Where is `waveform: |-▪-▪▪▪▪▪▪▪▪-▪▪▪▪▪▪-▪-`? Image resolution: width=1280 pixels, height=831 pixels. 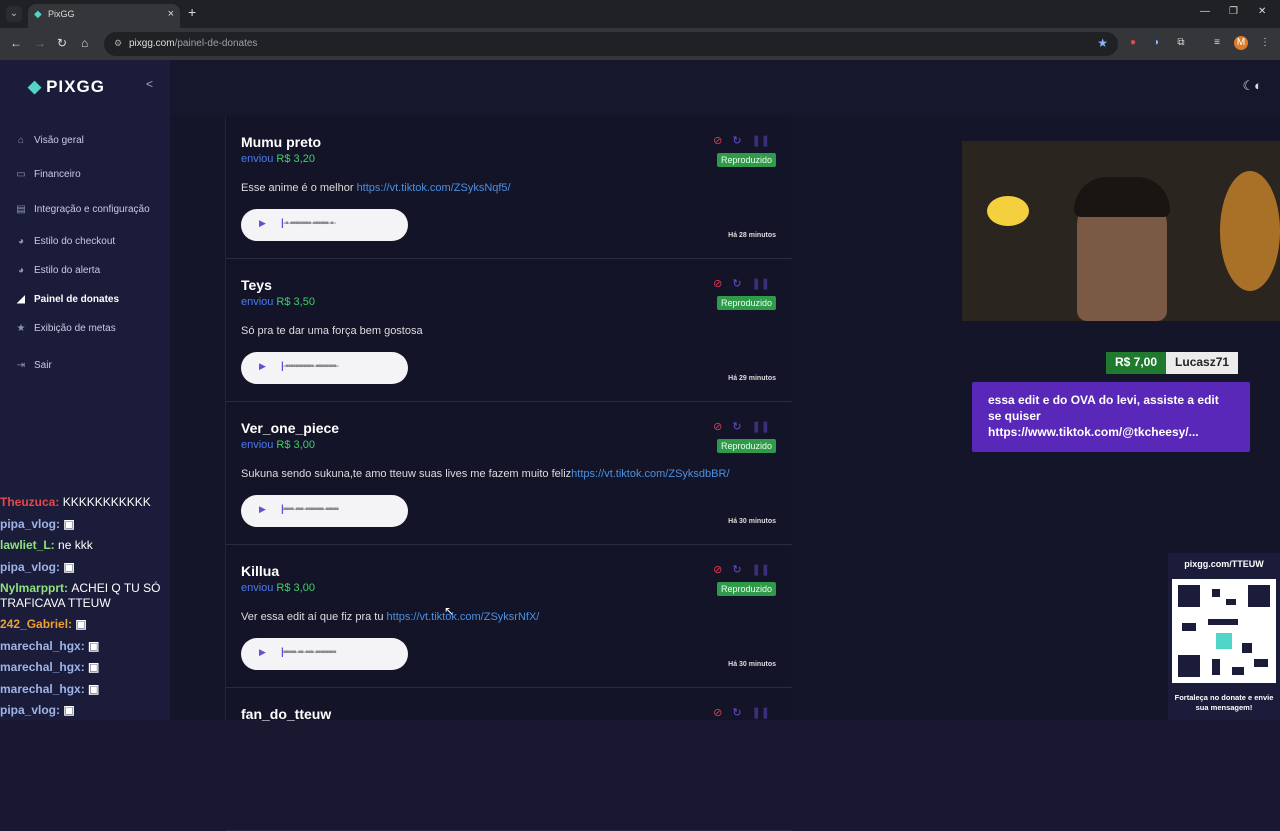 waveform: |-▪-▪▪▪▪▪▪▪▪-▪▪▪▪▪▪-▪- is located at coordinates (308, 223).